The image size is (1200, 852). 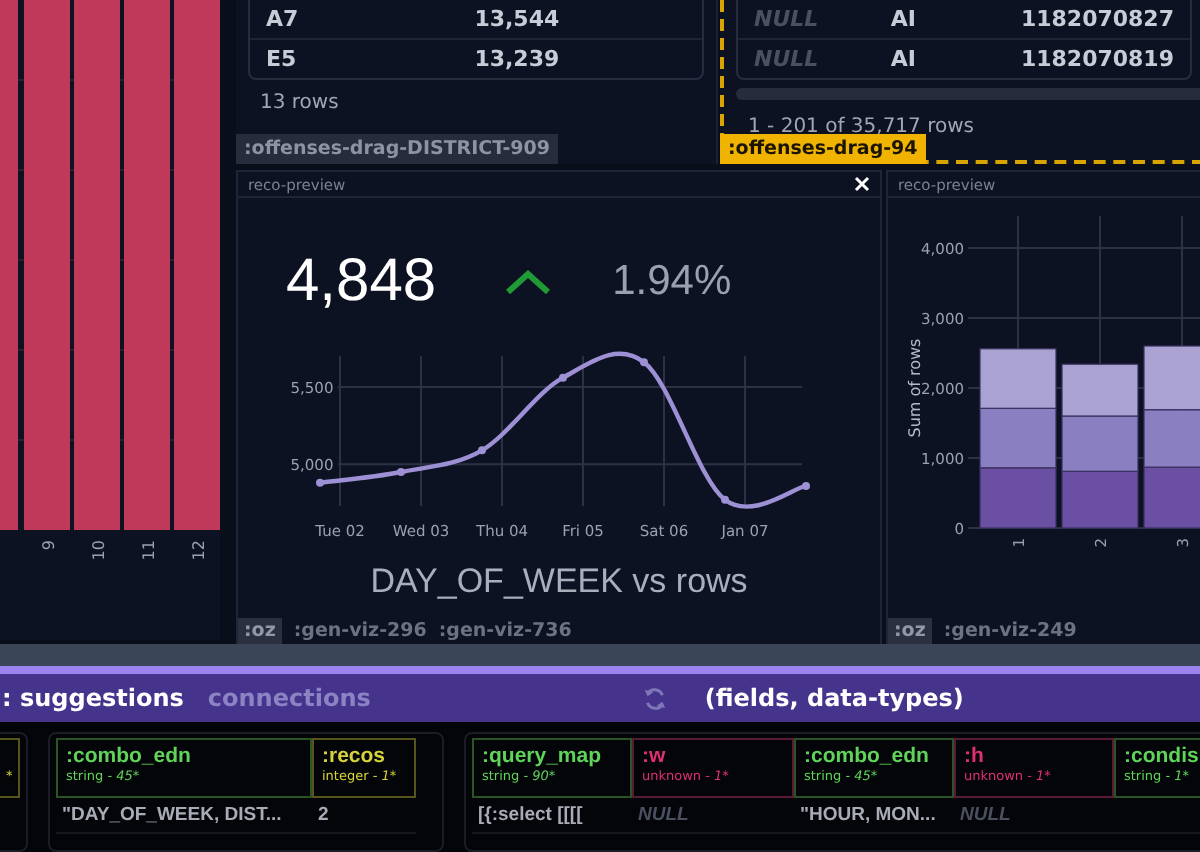 What do you see at coordinates (517, 19) in the screenshot?
I see `table-cell-text: 13,544` at bounding box center [517, 19].